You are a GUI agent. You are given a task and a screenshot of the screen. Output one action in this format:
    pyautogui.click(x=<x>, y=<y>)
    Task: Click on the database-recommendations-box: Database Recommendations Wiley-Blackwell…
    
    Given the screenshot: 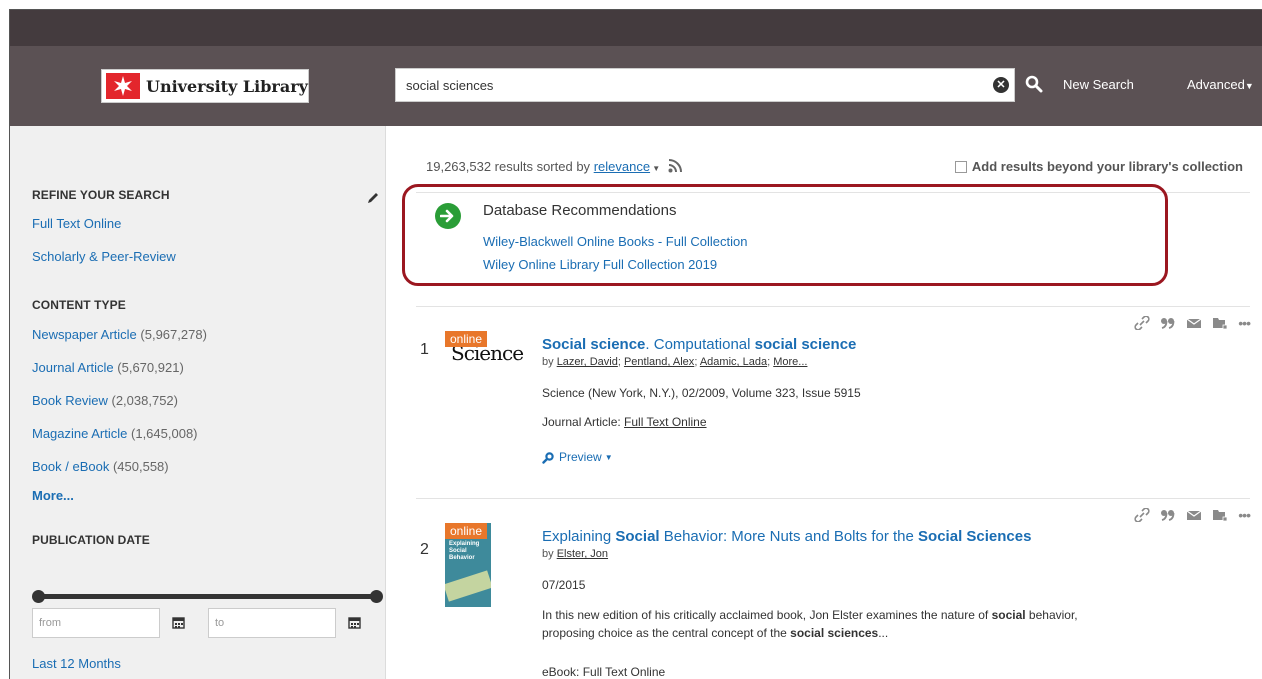 What is the action you would take?
    pyautogui.click(x=785, y=235)
    